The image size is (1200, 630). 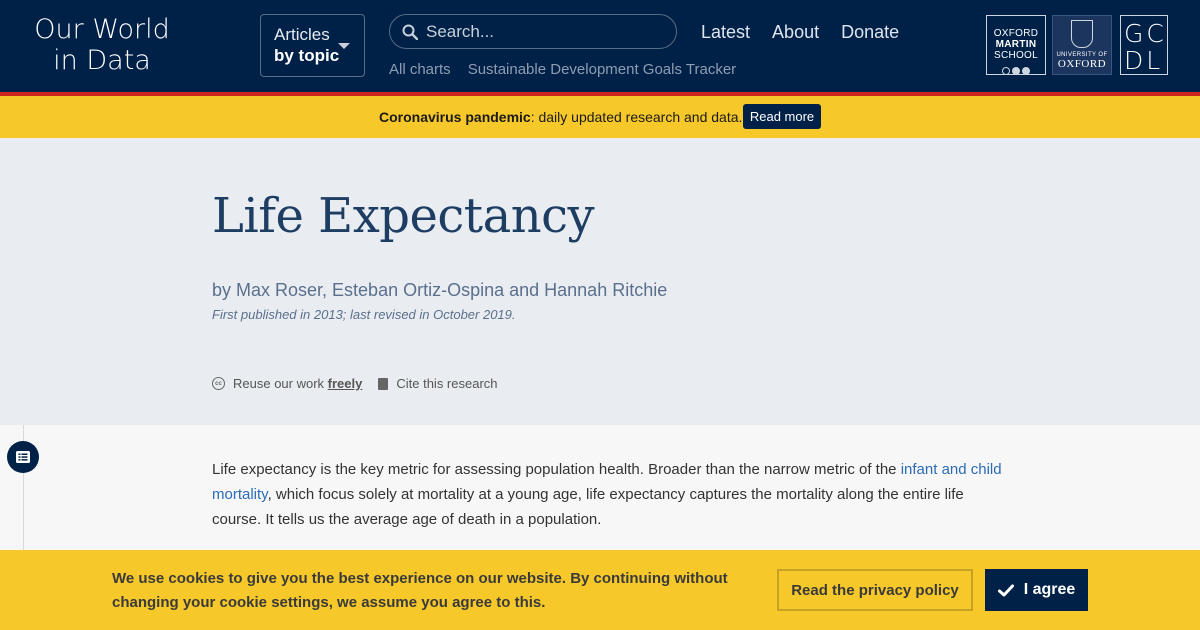 I want to click on topics-label-2: by topic, so click(x=307, y=55).